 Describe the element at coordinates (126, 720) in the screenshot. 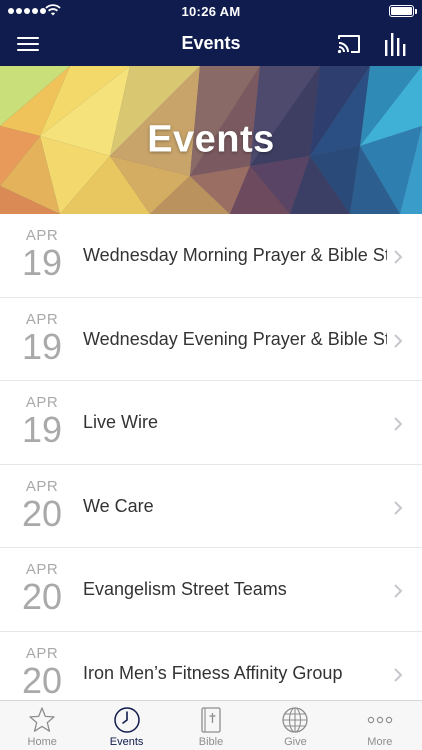

I see `clock-icon` at that location.